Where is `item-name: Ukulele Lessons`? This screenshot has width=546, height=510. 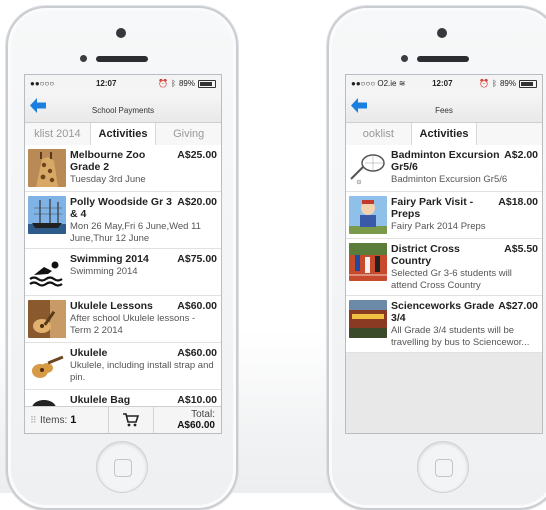
item-name: Ukulele Lessons is located at coordinates (111, 306).